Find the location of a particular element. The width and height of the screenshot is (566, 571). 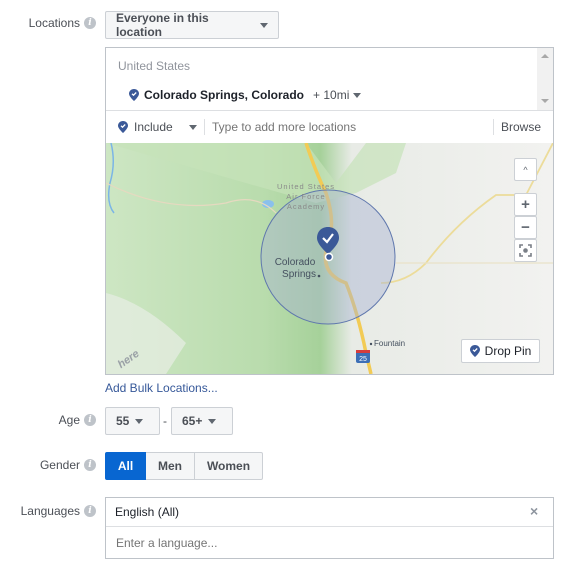

gender-option-label: Men is located at coordinates (170, 466).